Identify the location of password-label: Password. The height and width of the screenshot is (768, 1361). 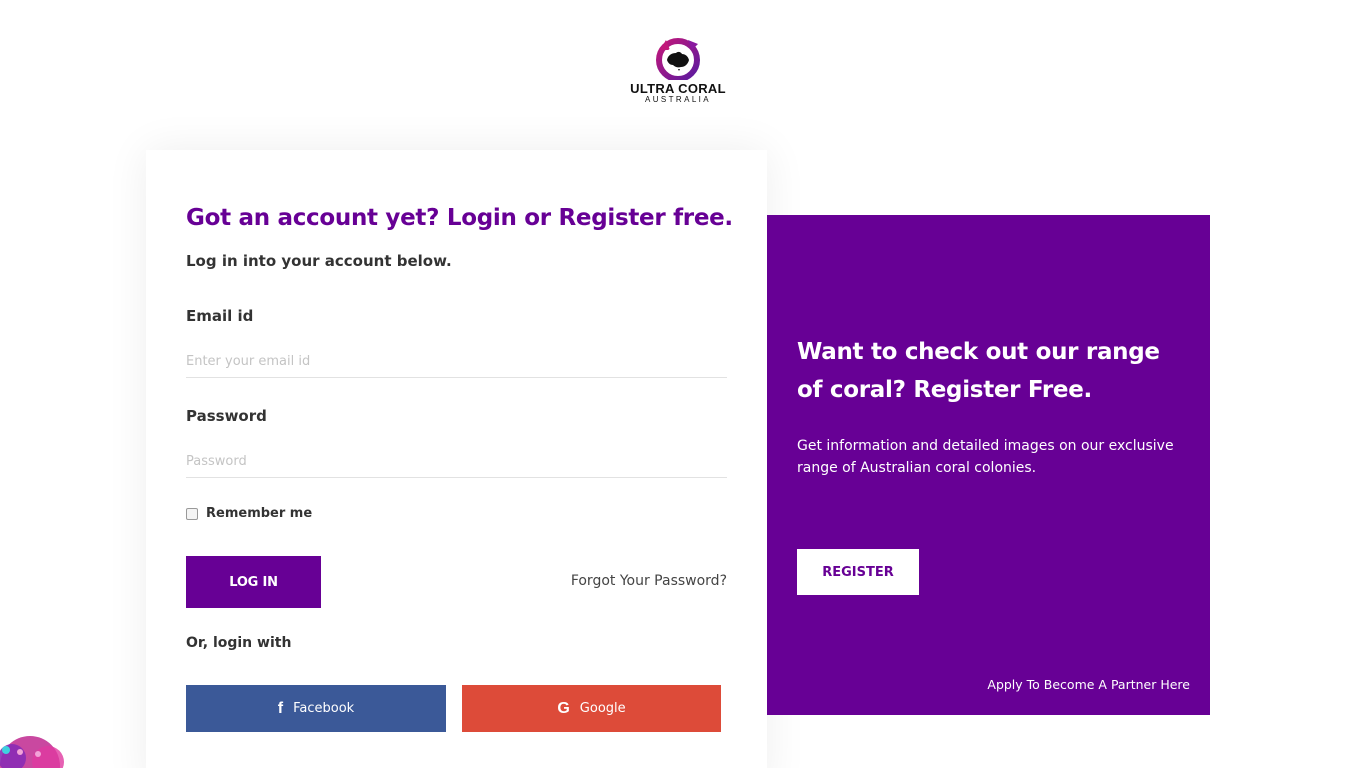
(226, 416).